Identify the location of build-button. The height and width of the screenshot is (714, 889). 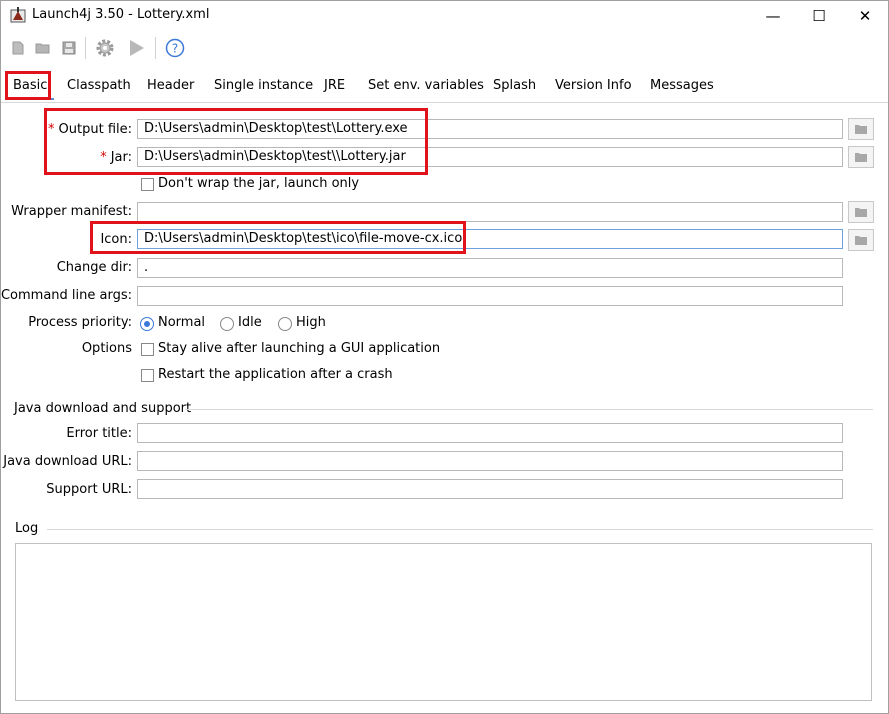
(105, 48).